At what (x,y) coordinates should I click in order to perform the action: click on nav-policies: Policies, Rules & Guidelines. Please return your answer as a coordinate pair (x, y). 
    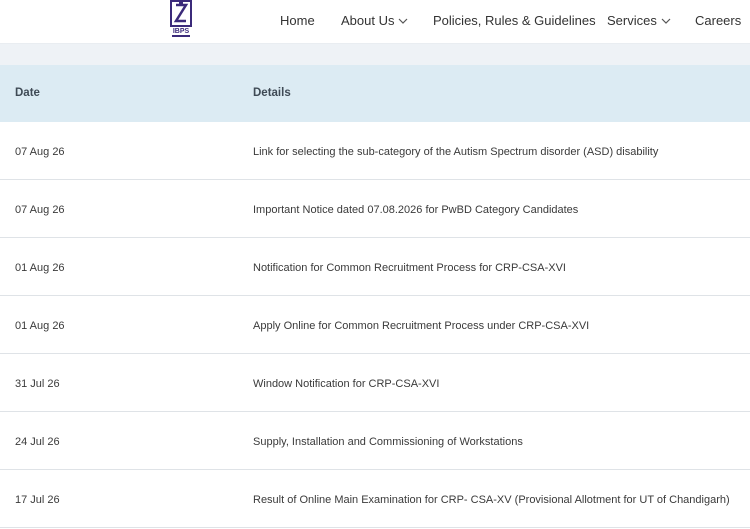
    Looking at the image, I should click on (514, 20).